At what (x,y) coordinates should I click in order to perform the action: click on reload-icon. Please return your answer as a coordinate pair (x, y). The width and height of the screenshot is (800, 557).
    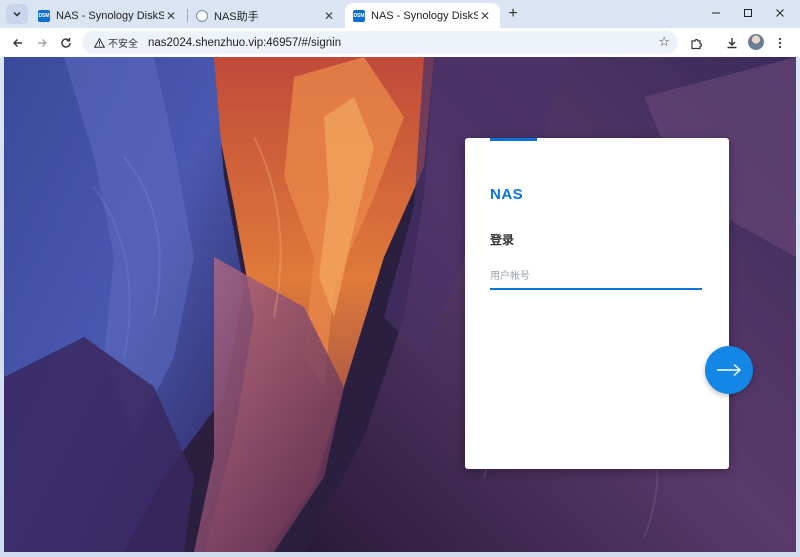
    Looking at the image, I should click on (66, 43).